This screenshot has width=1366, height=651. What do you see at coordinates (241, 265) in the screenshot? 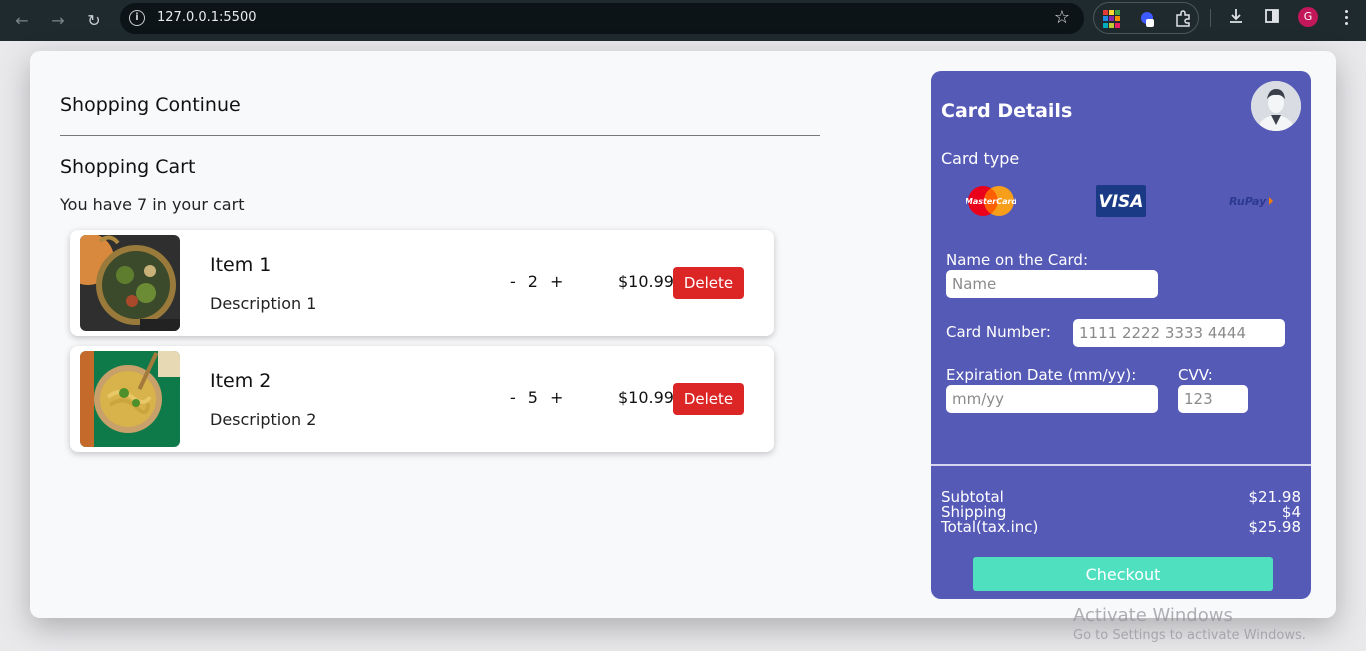
I see `item-name: Item 1` at bounding box center [241, 265].